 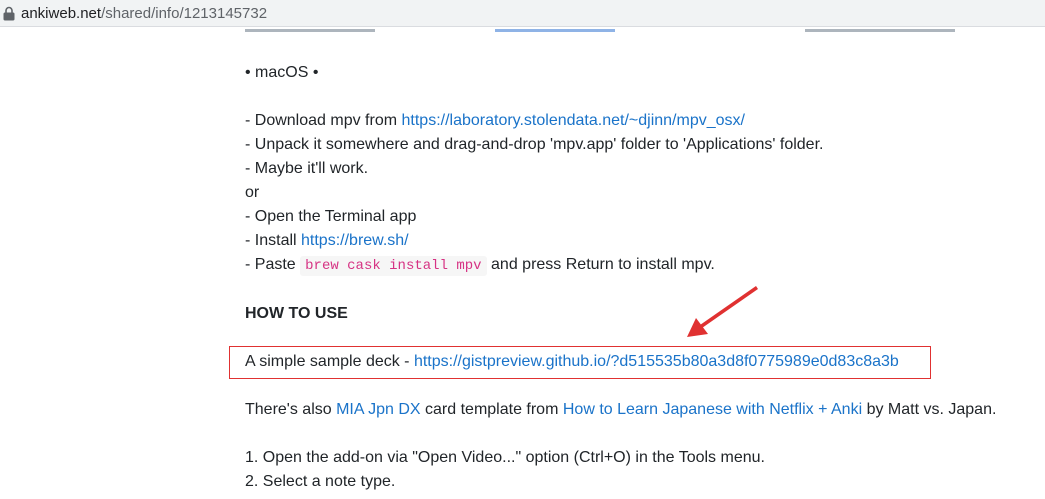 I want to click on brew-command-code: brew cask install mpv, so click(x=393, y=266).